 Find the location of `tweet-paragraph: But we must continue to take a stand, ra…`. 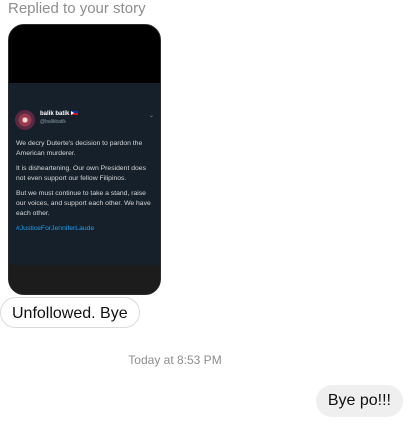

tweet-paragraph: But we must continue to take a stand, ra… is located at coordinates (83, 203).